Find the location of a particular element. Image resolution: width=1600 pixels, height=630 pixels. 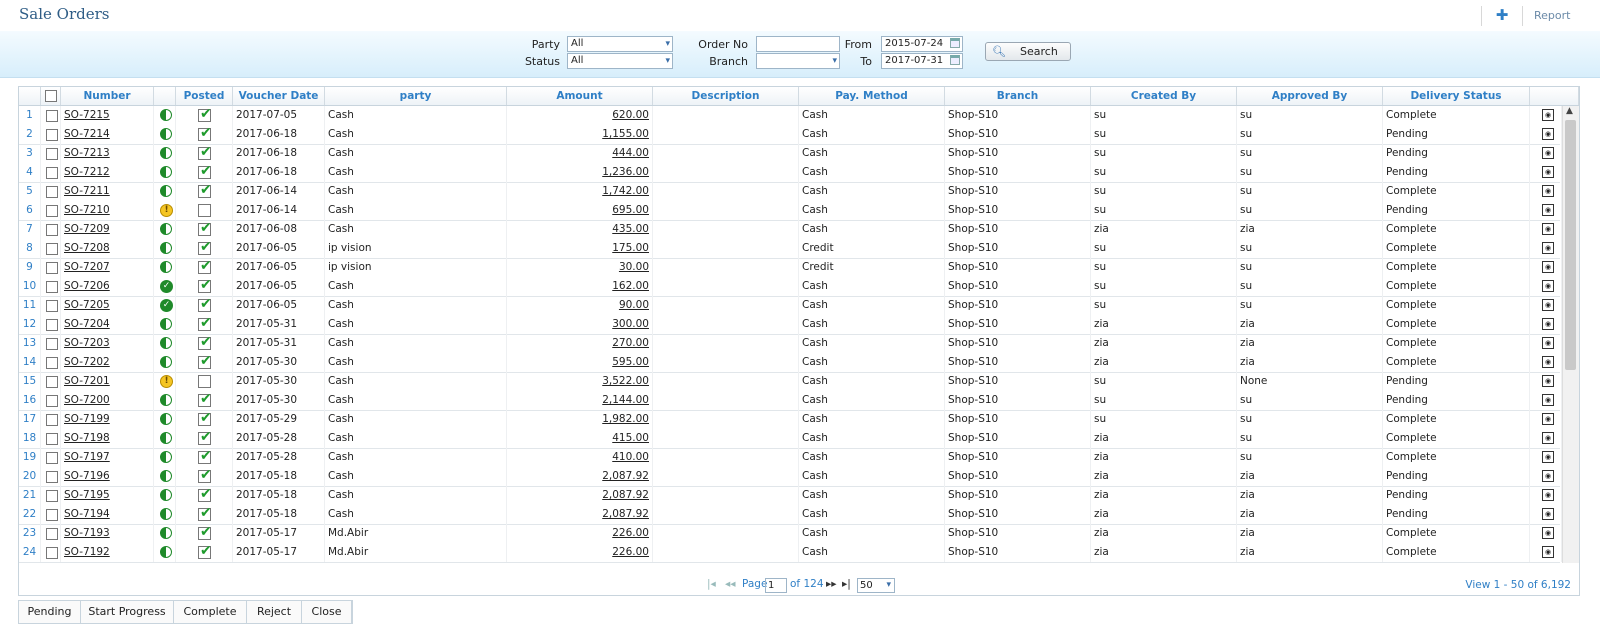

header-approved-by: Approved By is located at coordinates (1310, 96).